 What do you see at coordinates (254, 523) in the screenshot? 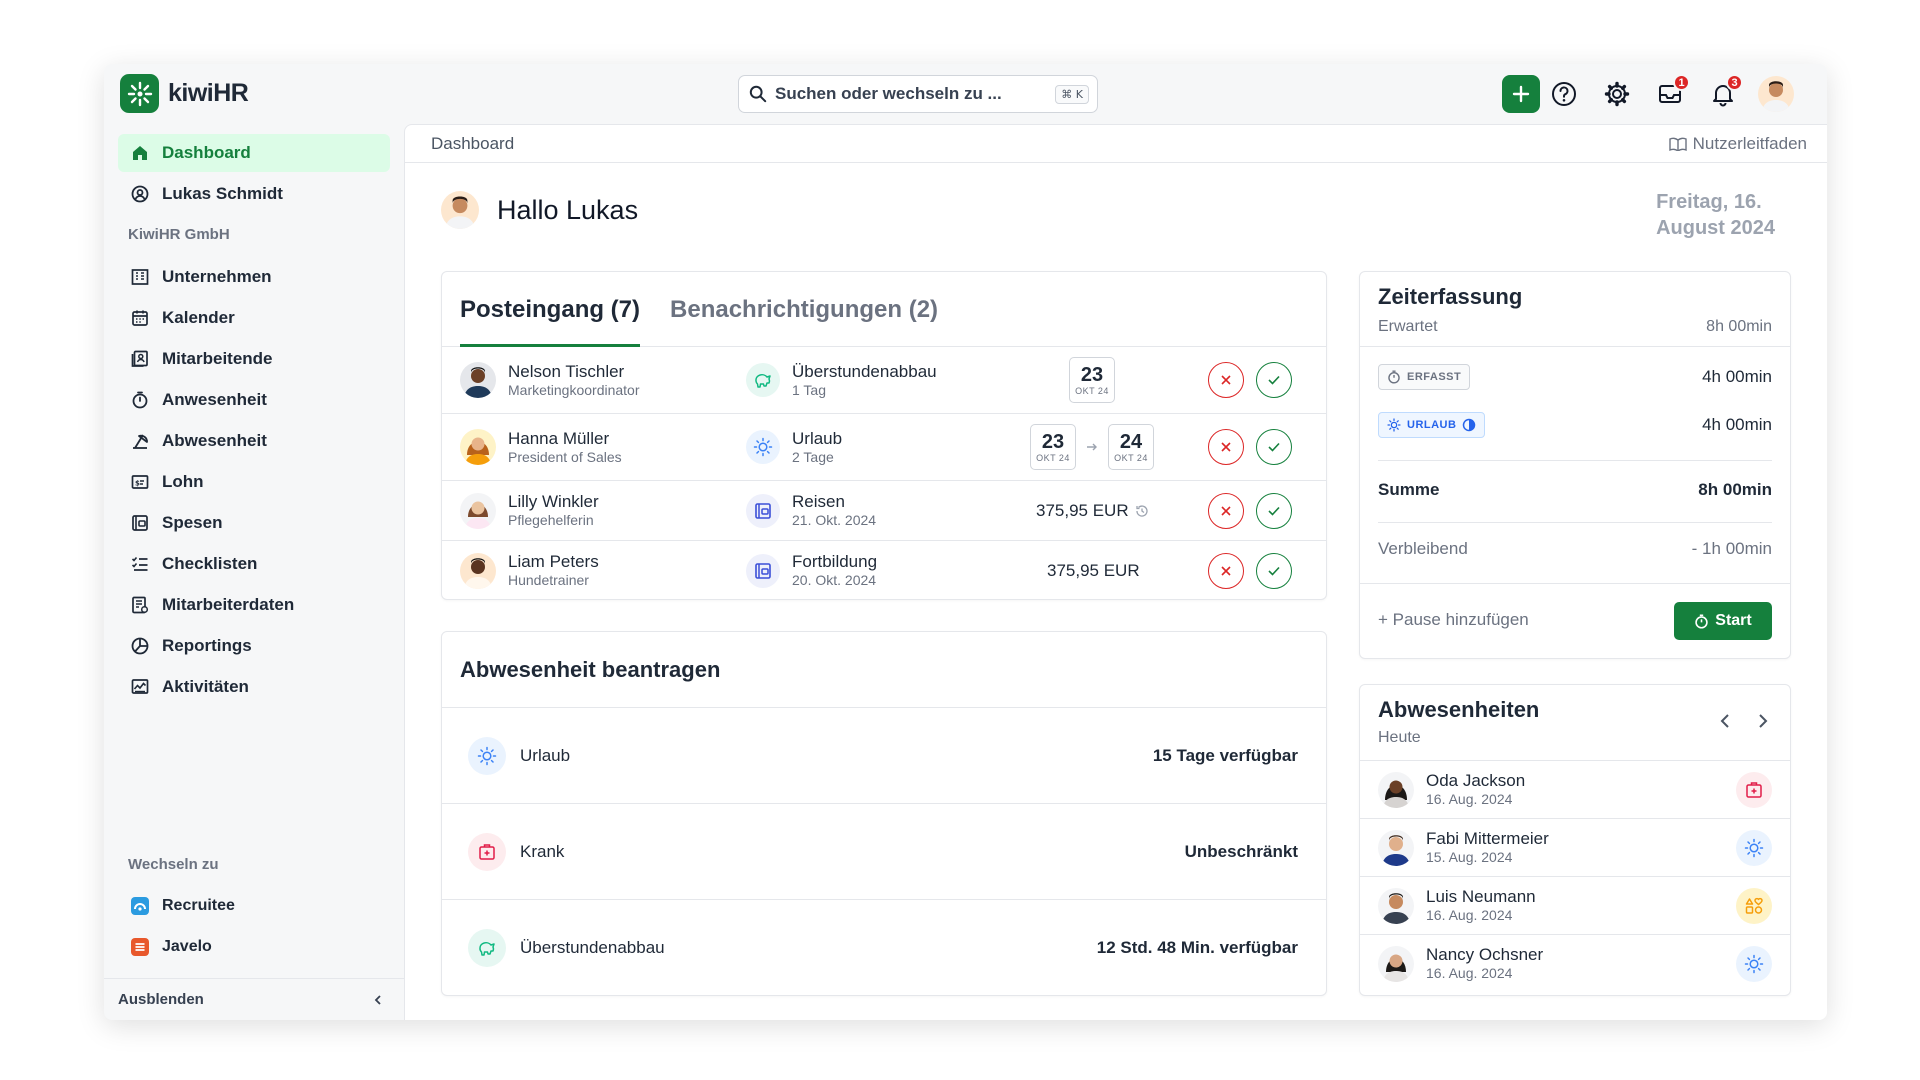
I see `sidebar-item-spesen: Spesen` at bounding box center [254, 523].